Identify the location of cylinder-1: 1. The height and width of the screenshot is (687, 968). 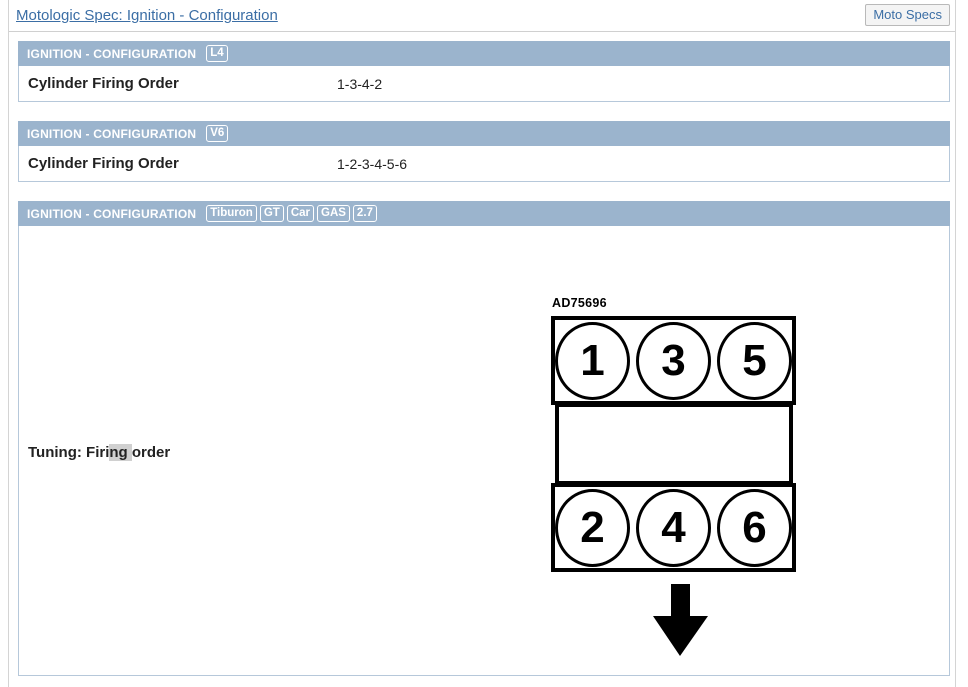
(592, 360).